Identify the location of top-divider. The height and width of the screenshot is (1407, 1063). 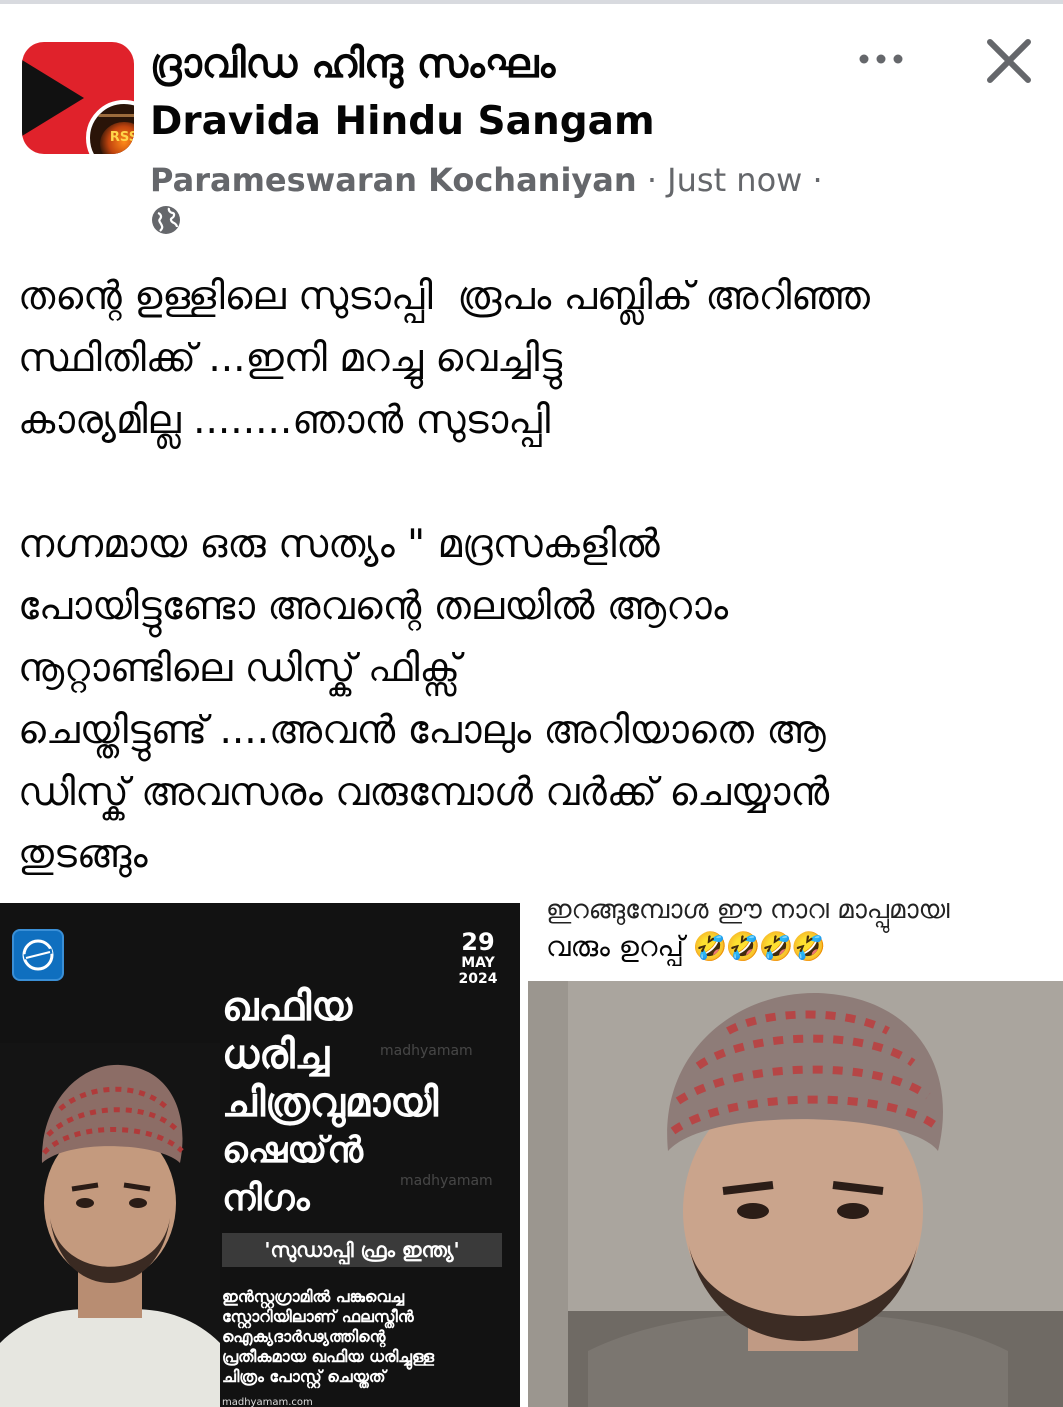
(531, 2).